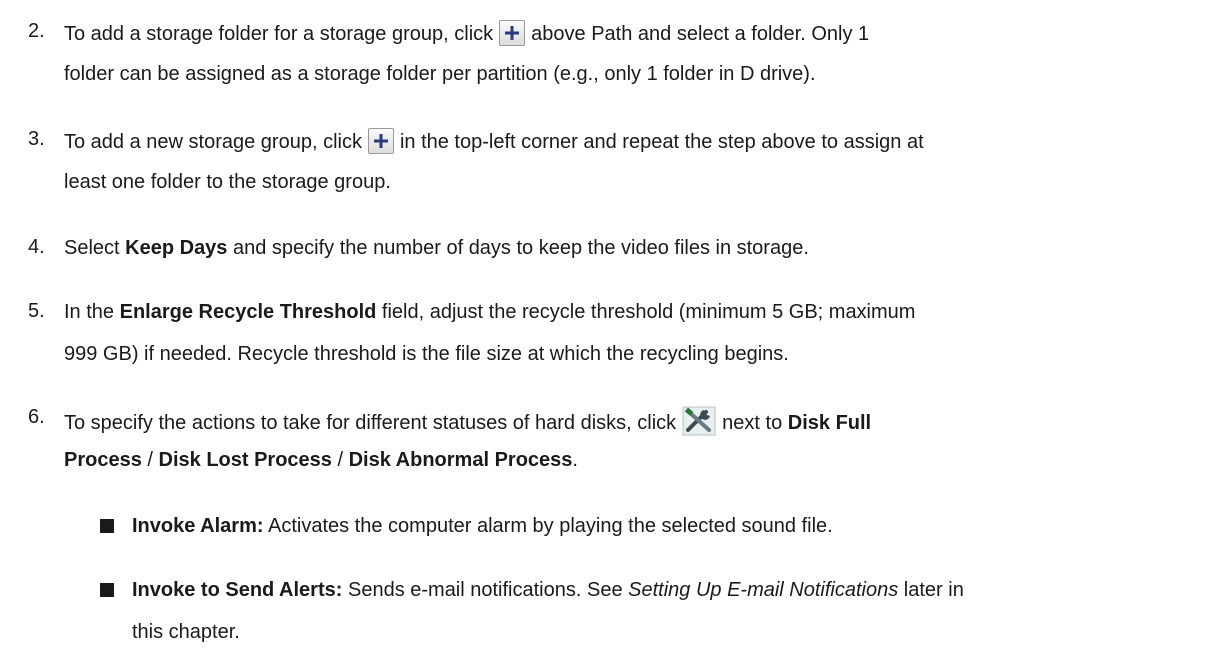 The image size is (1225, 670). Describe the element at coordinates (485, 590) in the screenshot. I see `bullet-text: Sends e-mail notifications. See` at that location.